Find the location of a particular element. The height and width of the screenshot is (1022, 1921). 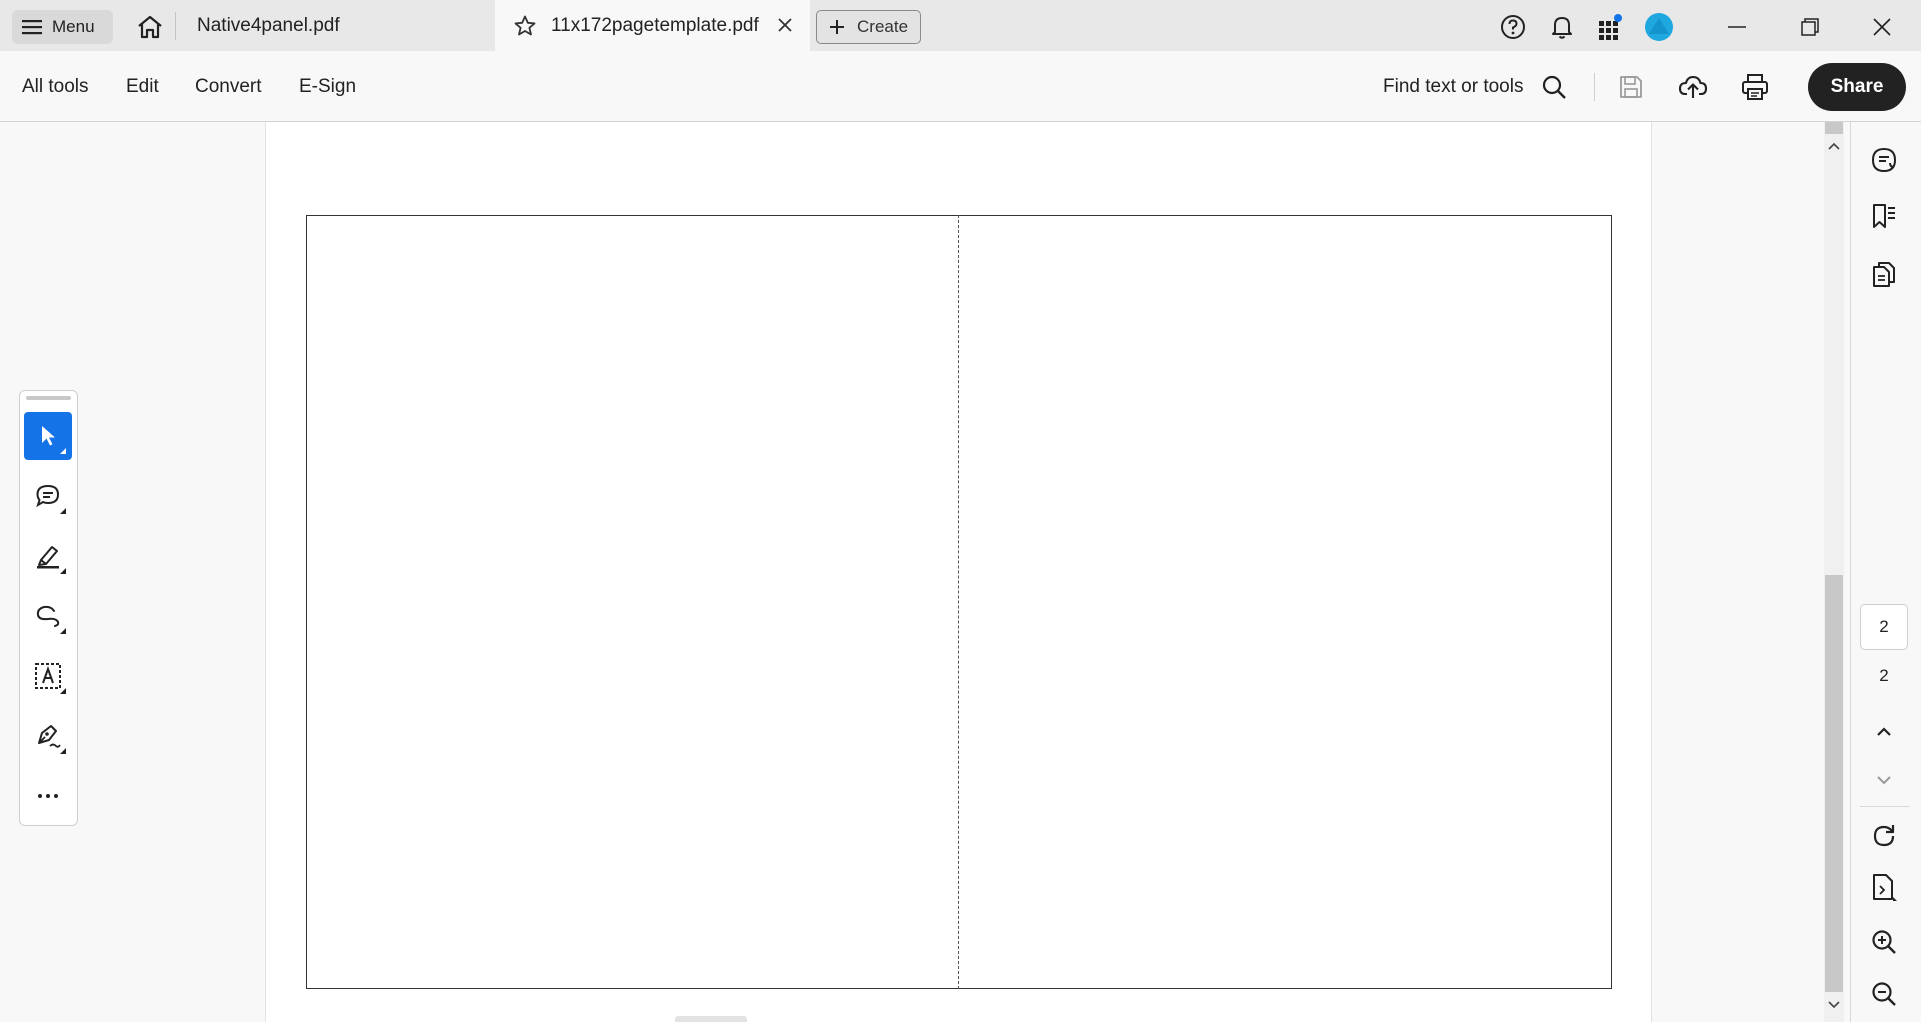

drag-grip is located at coordinates (48, 398).